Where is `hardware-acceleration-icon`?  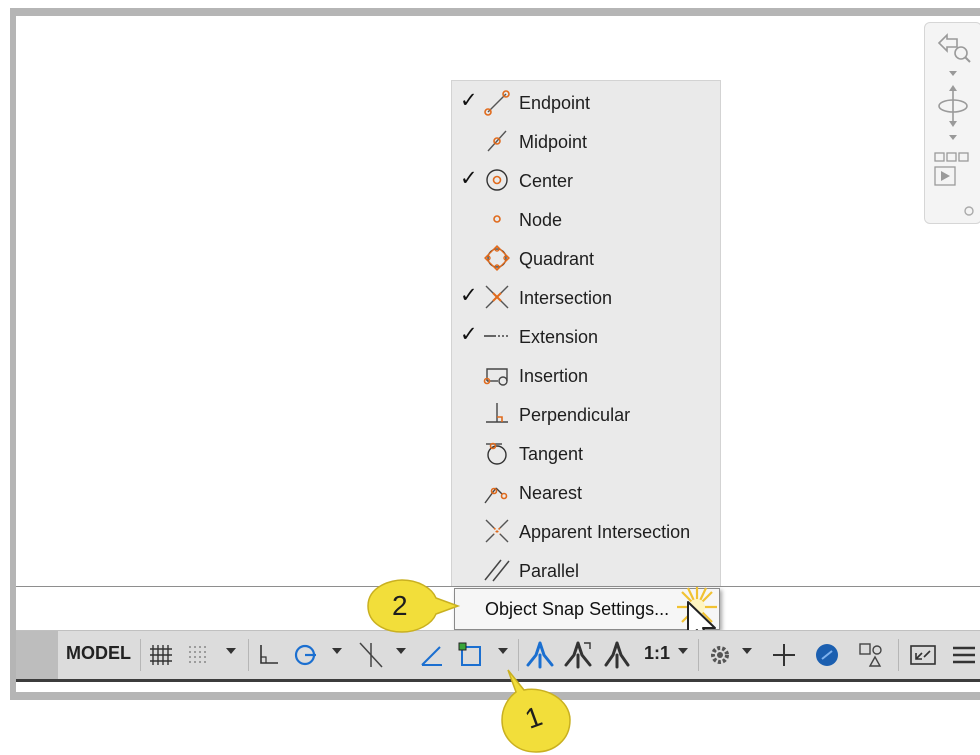 hardware-acceleration-icon is located at coordinates (871, 655).